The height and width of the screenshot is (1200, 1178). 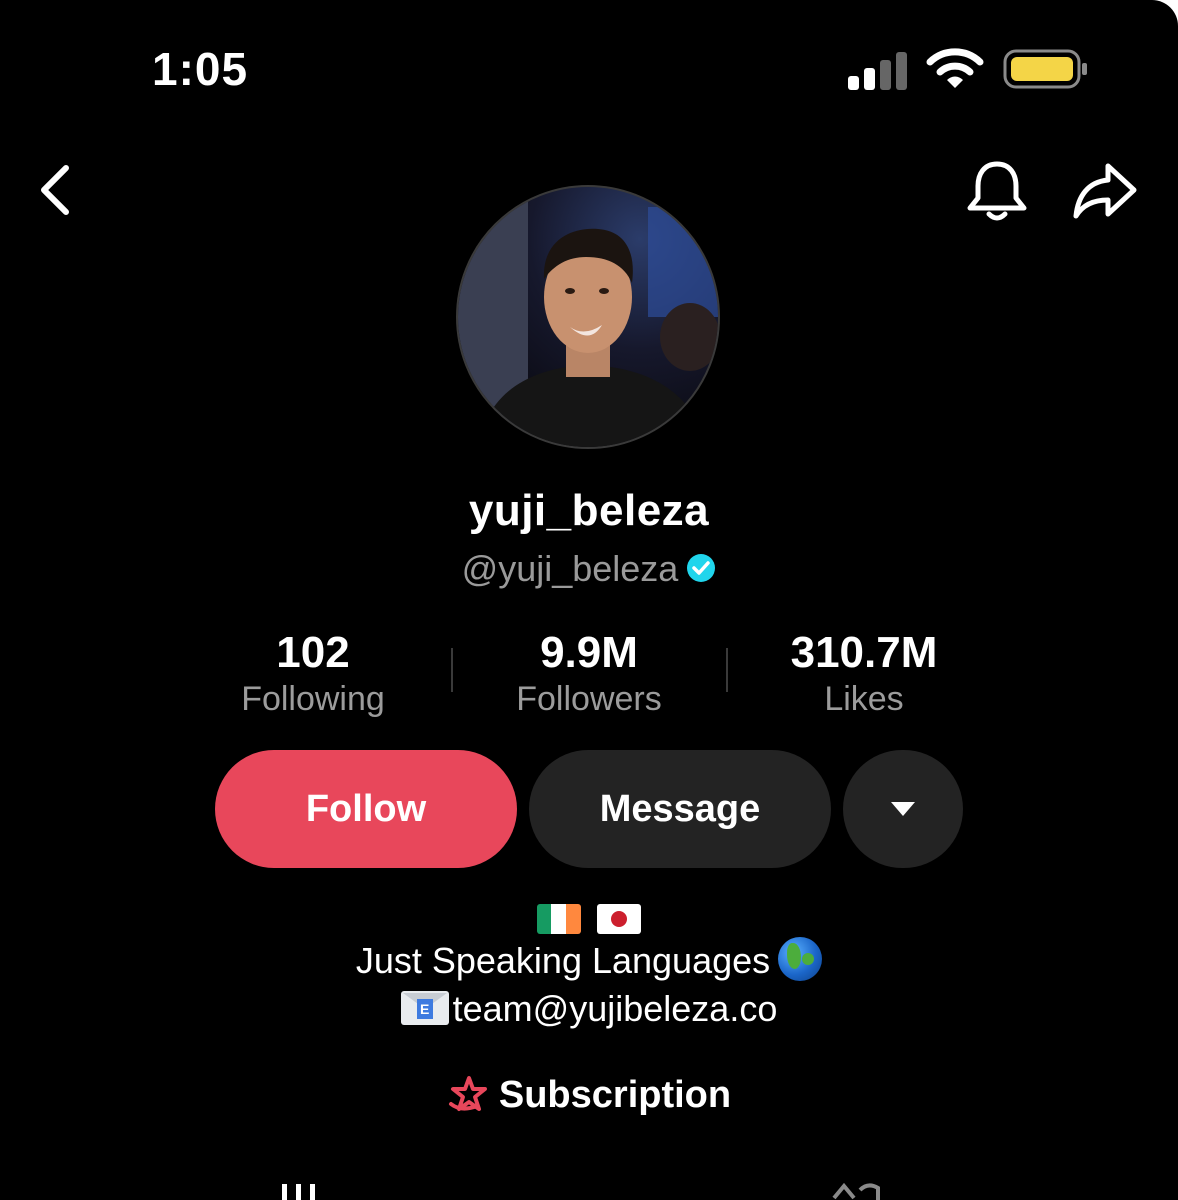 I want to click on stat-value: 9.9M, so click(x=589, y=652).